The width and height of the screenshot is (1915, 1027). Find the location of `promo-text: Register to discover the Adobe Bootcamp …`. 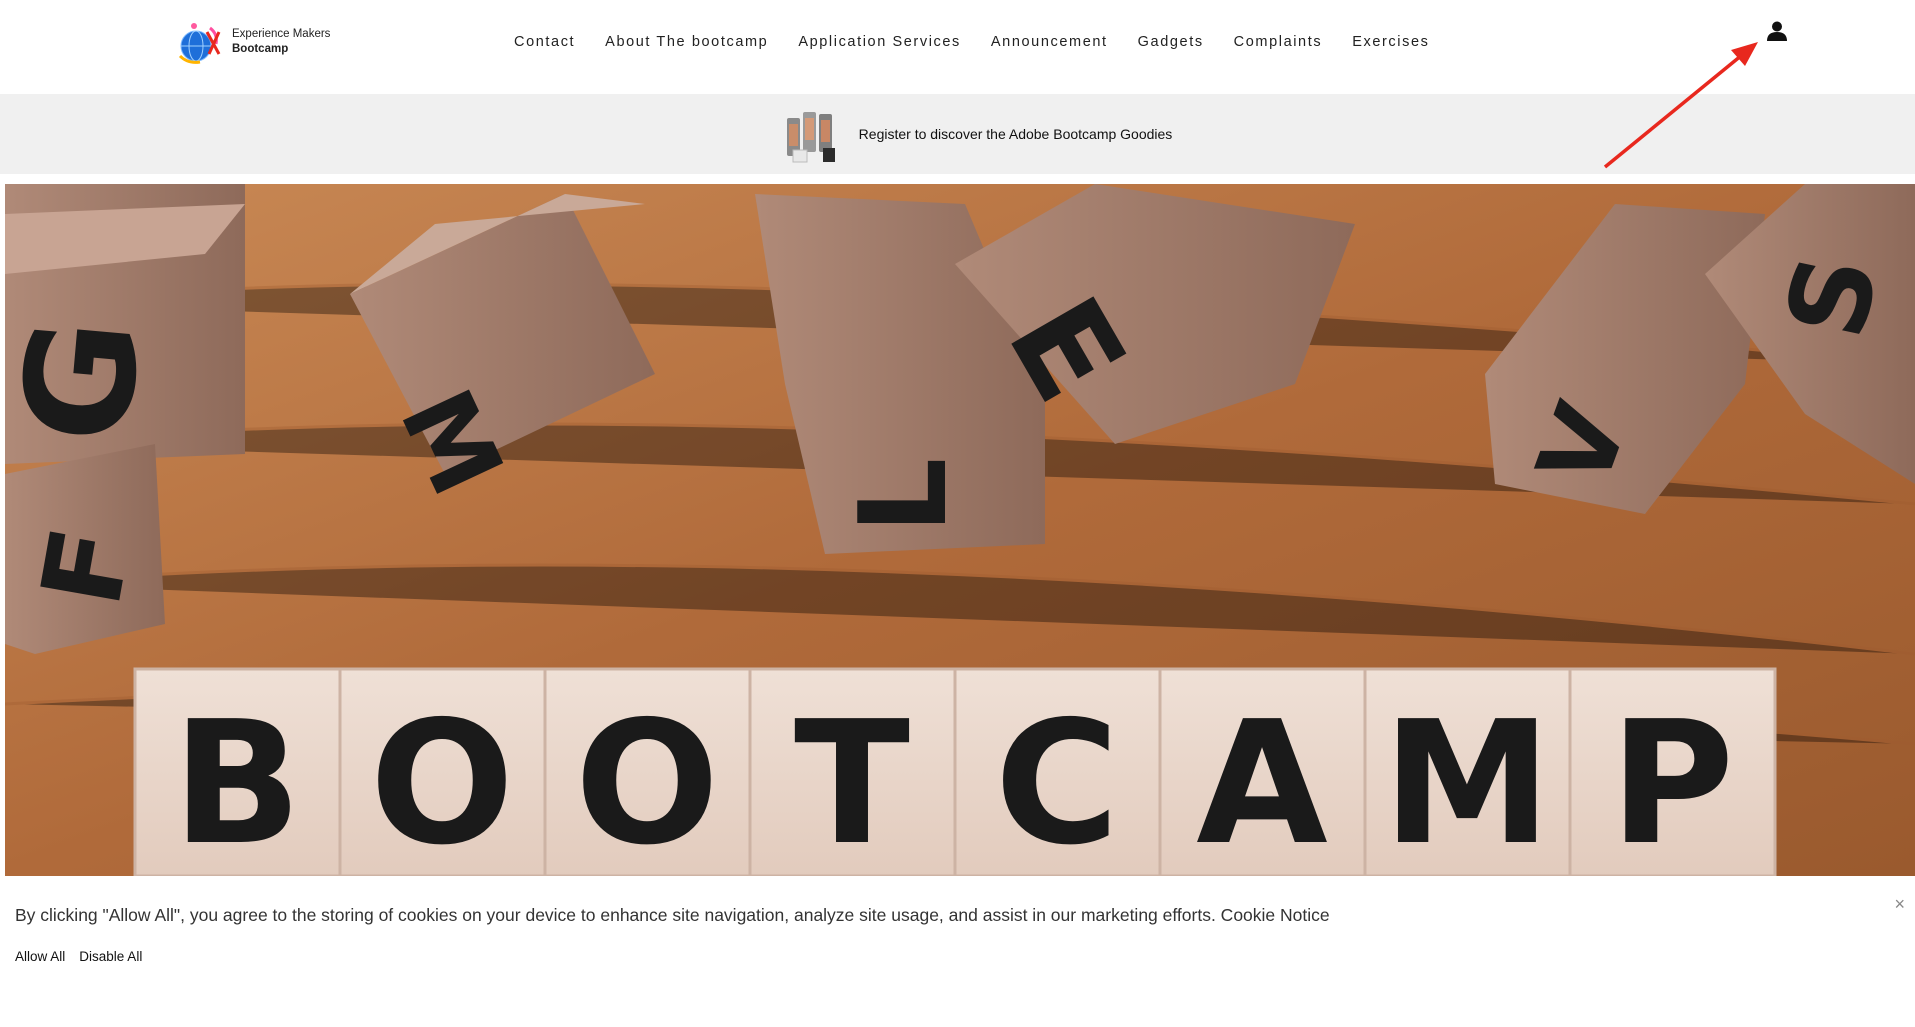

promo-text: Register to discover the Adobe Bootcamp … is located at coordinates (1015, 134).